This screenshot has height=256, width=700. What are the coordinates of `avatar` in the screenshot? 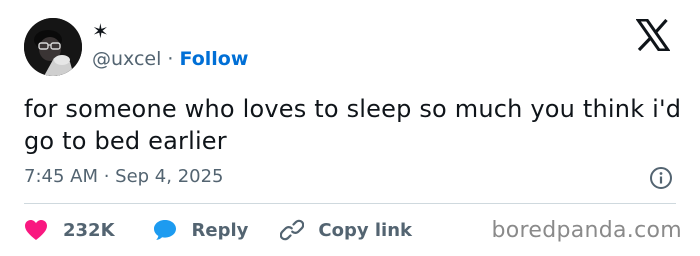 It's located at (53, 47).